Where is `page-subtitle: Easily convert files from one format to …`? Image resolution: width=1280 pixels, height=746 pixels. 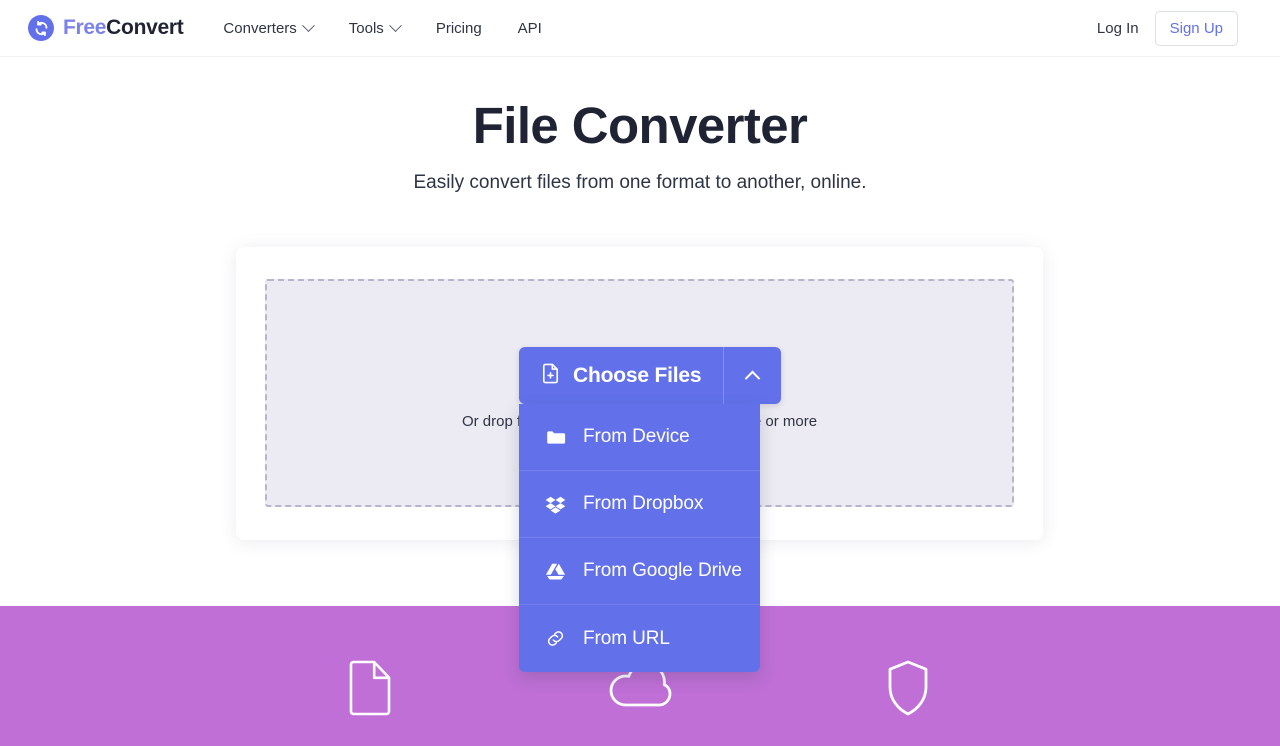 page-subtitle: Easily convert files from one format to … is located at coordinates (640, 182).